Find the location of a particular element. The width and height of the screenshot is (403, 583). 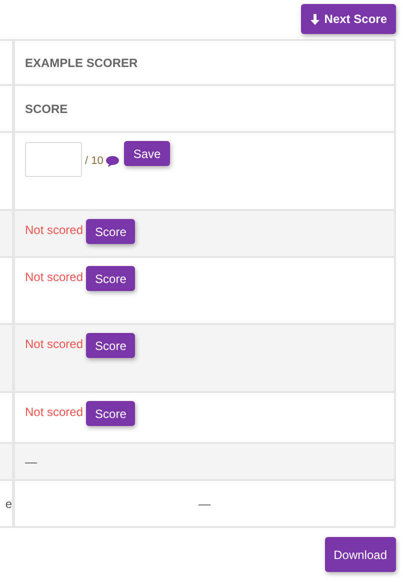

empty-score: — is located at coordinates (31, 461).